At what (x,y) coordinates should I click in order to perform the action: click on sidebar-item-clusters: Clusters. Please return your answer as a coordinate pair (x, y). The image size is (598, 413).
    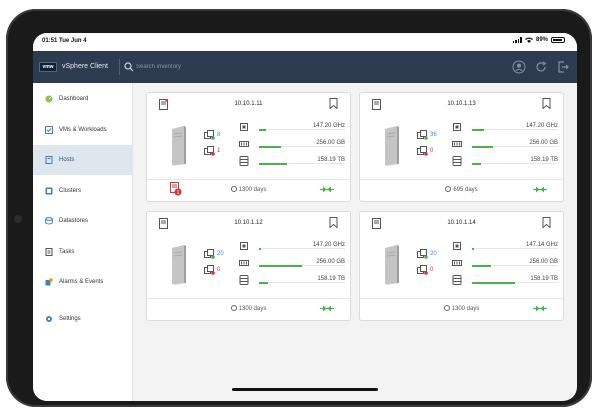
    Looking at the image, I should click on (83, 191).